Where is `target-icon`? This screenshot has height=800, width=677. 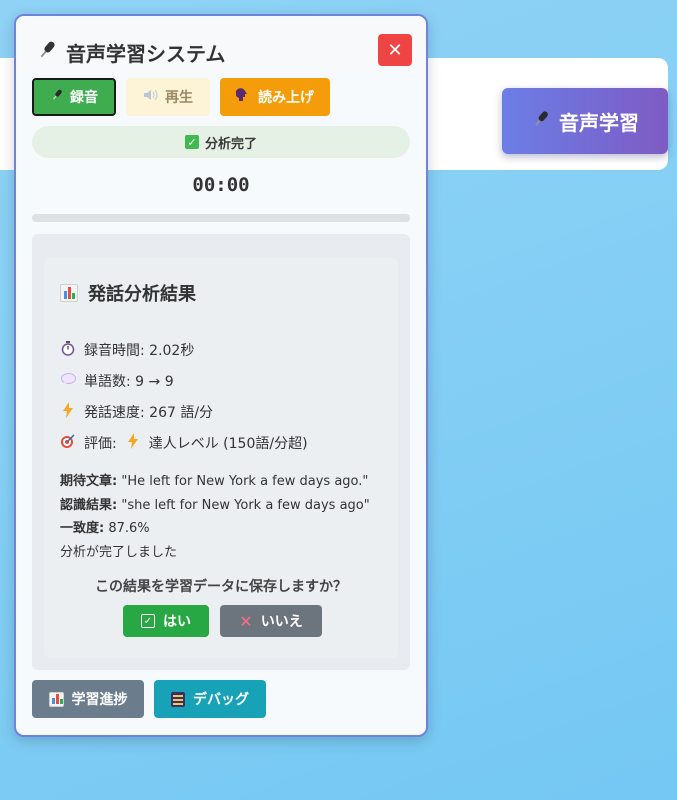 target-icon is located at coordinates (68, 443).